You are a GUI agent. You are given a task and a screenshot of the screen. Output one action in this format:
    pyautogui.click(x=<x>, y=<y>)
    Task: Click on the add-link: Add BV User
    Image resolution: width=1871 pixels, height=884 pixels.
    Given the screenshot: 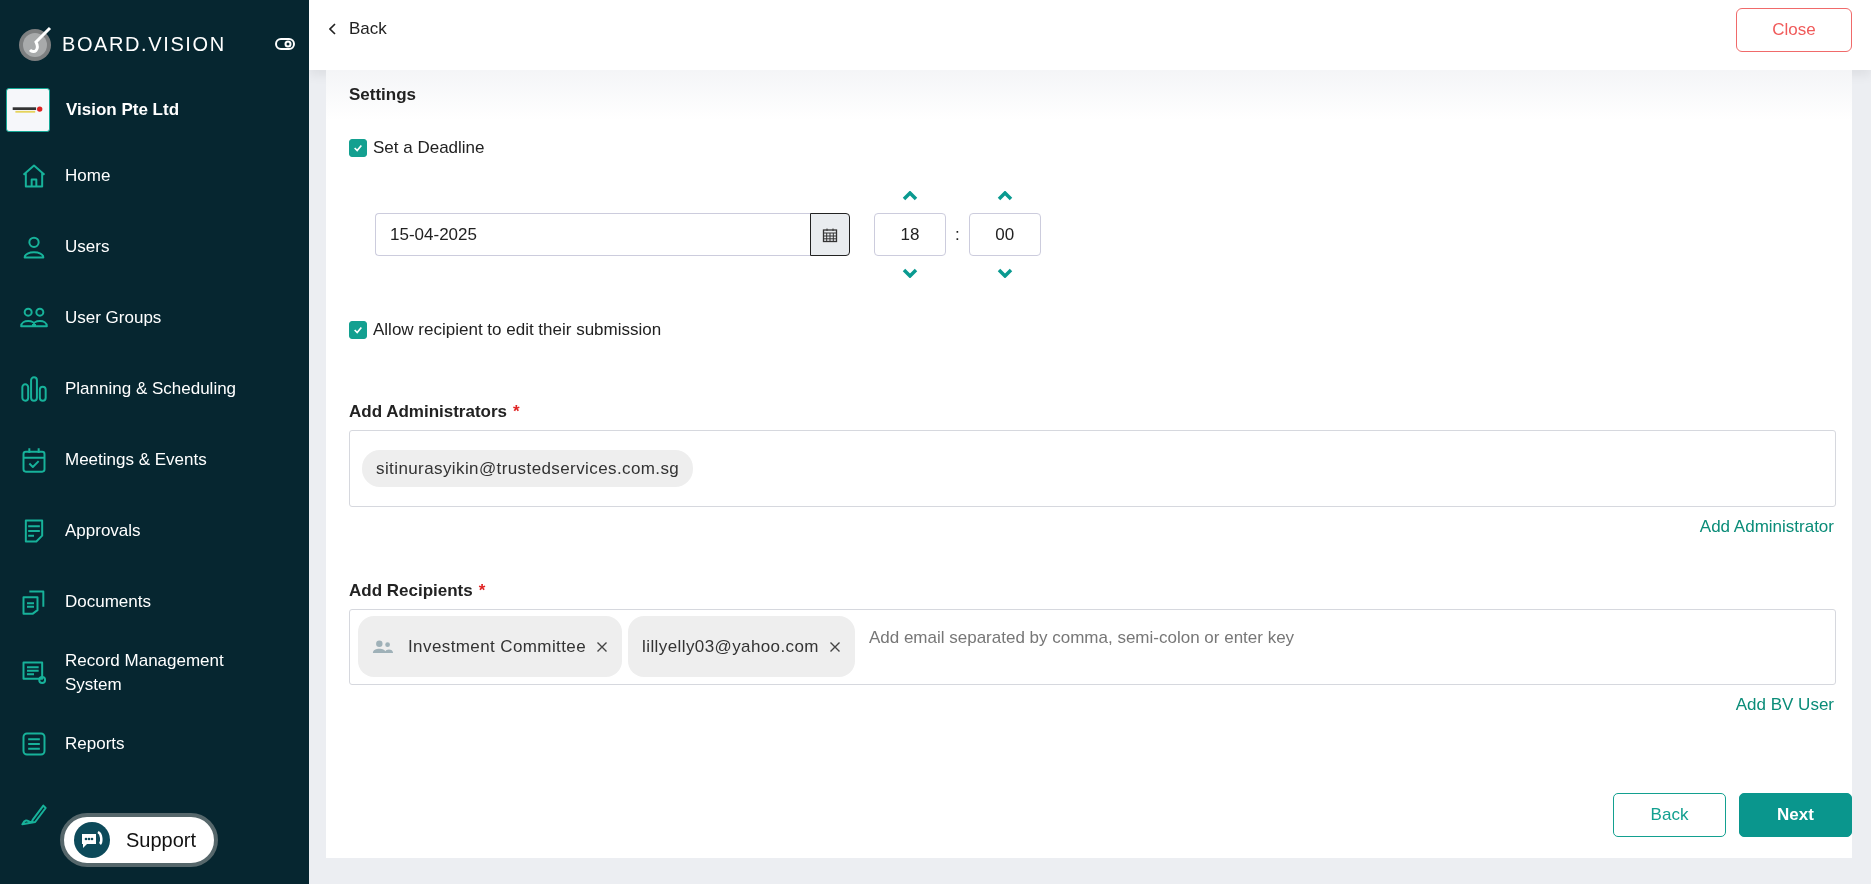 What is the action you would take?
    pyautogui.click(x=1784, y=705)
    